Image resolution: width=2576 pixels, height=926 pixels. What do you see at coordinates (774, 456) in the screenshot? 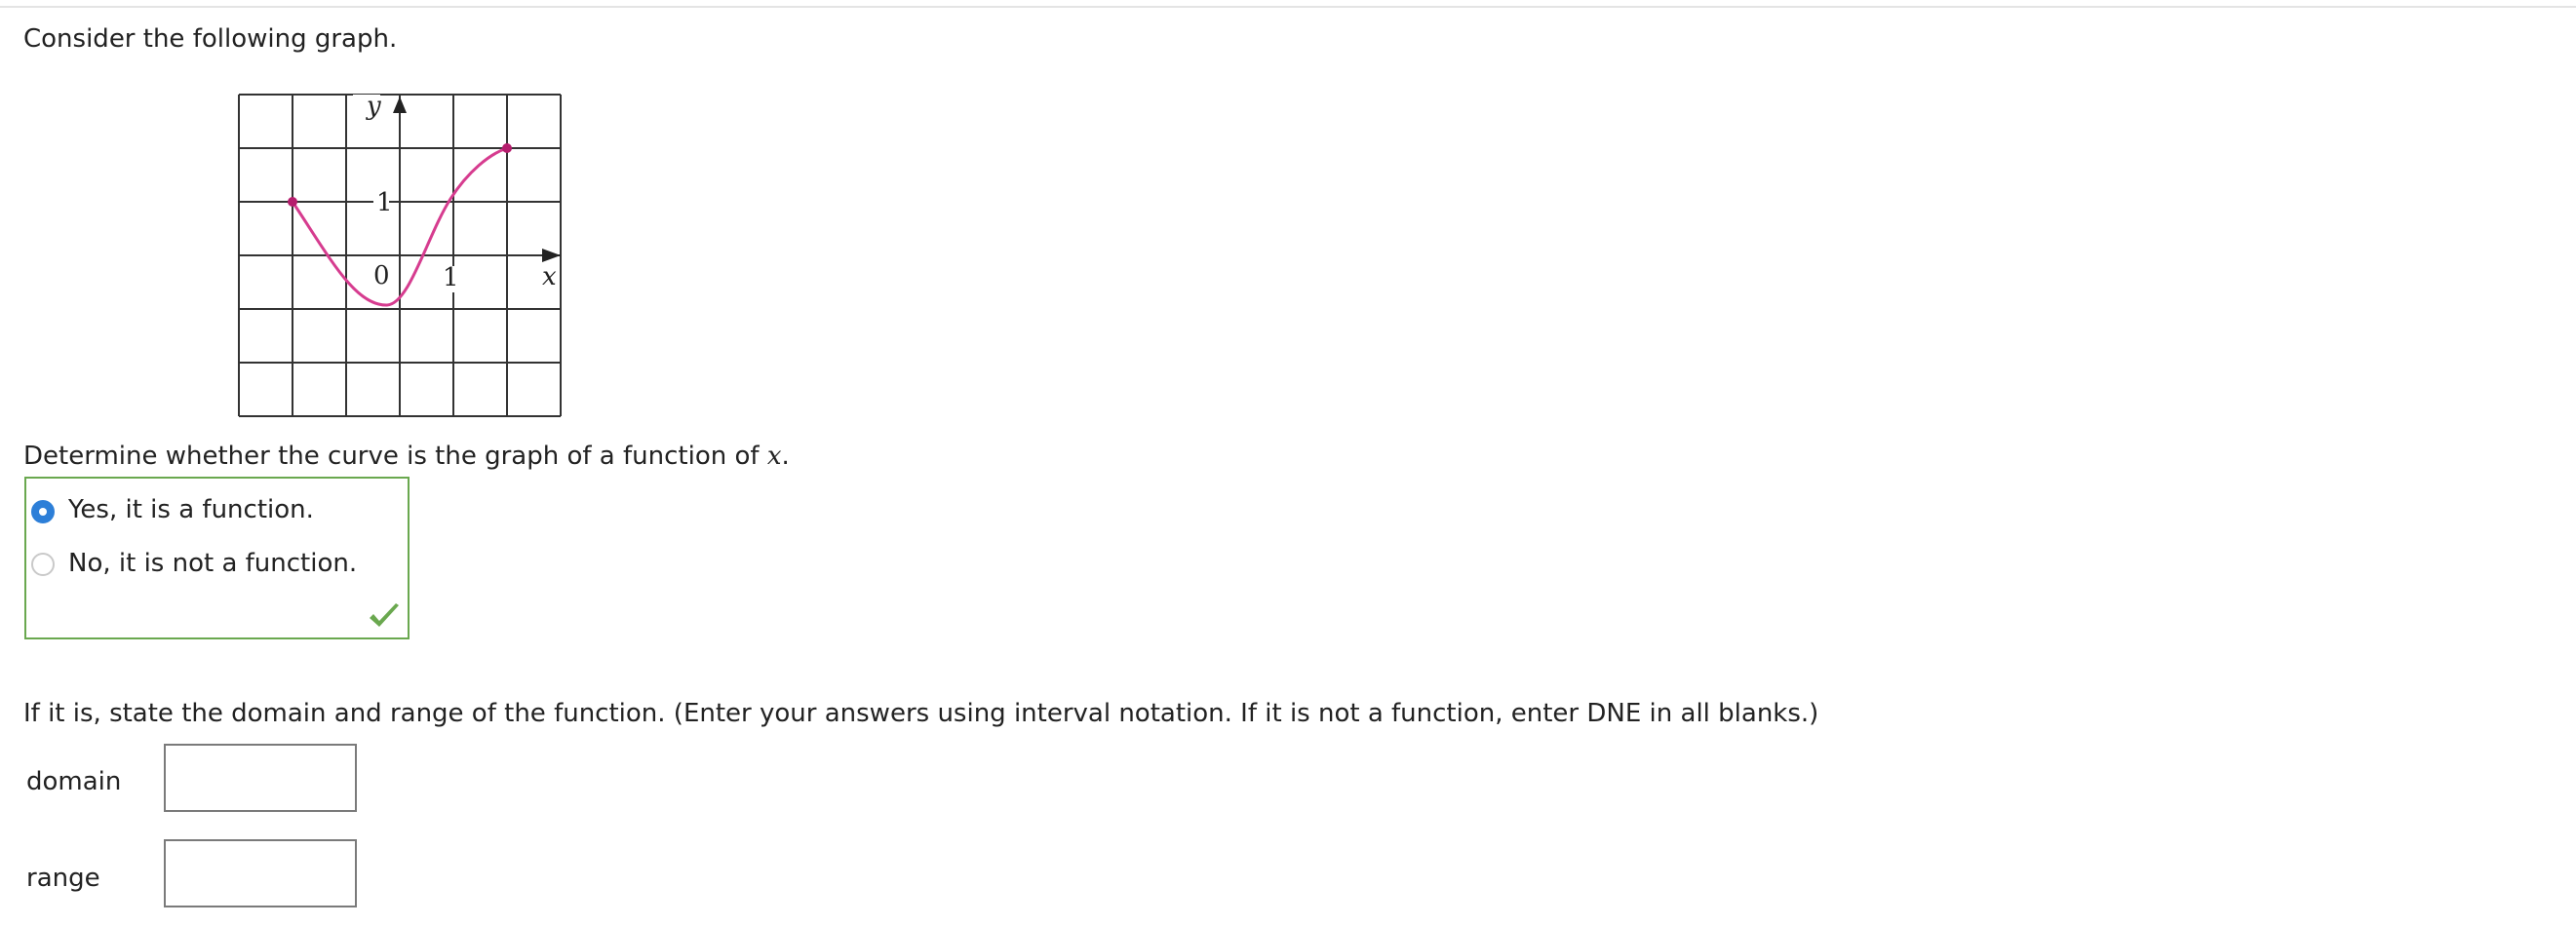
I see `determine-var: x` at bounding box center [774, 456].